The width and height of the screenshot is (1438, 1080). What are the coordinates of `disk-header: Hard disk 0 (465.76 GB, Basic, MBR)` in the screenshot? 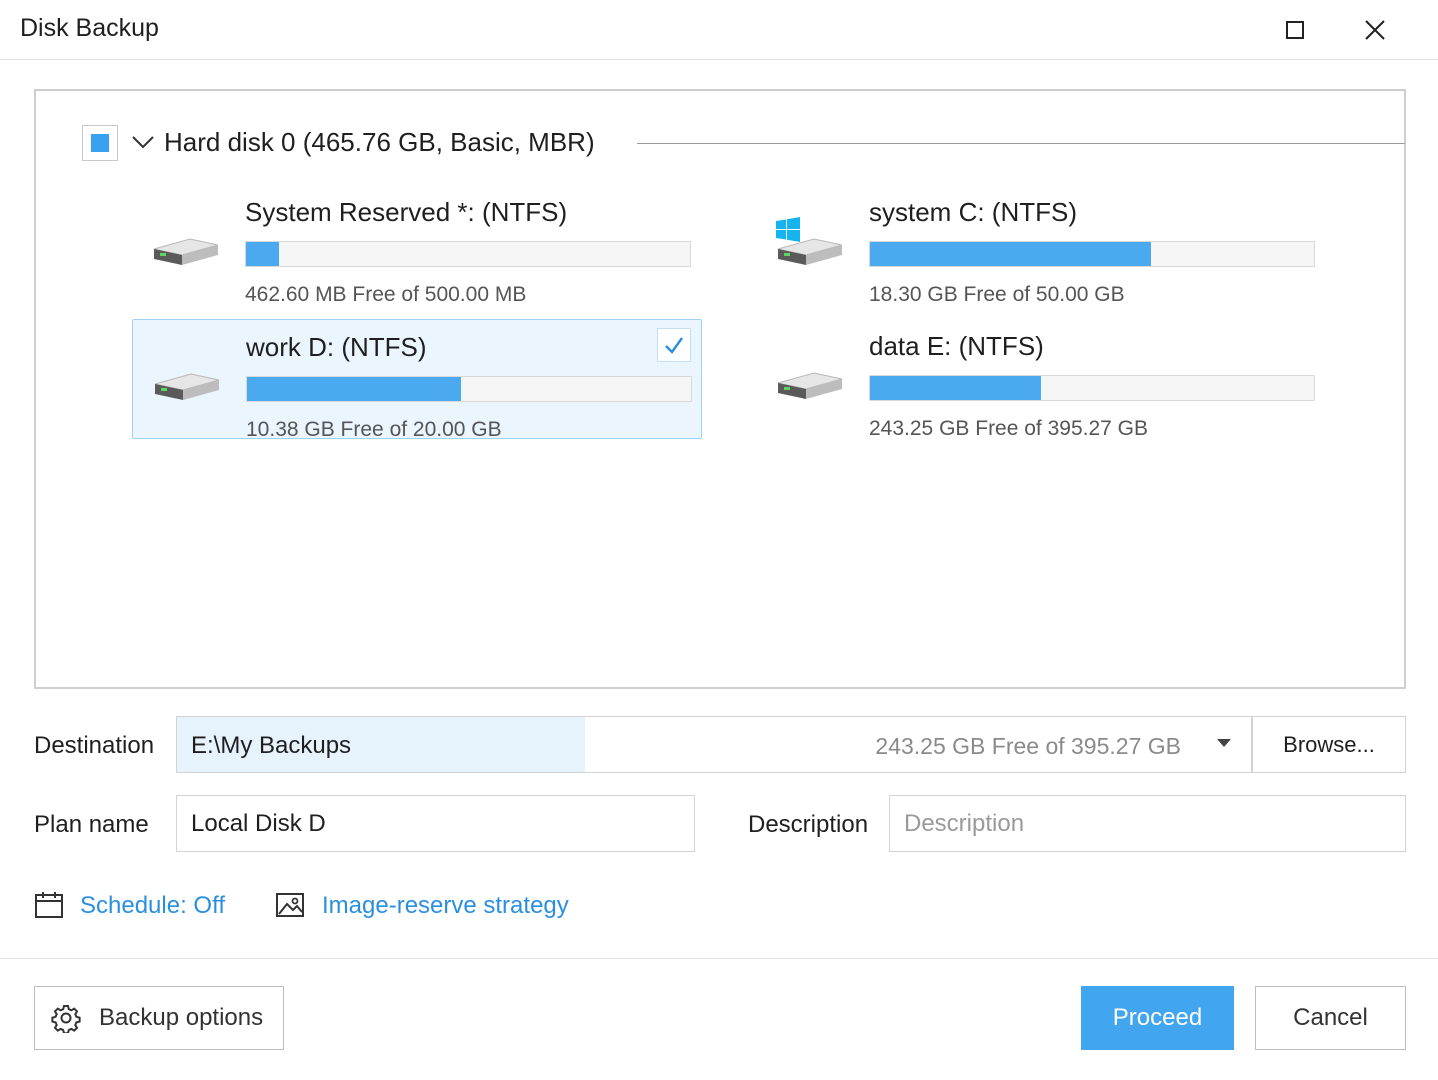 It's located at (743, 143).